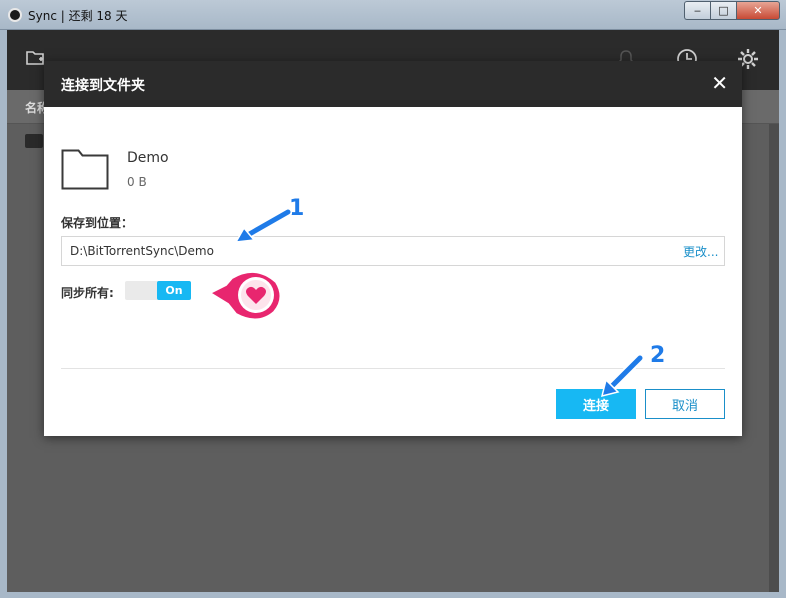 The image size is (786, 598). What do you see at coordinates (782, 314) in the screenshot?
I see `window-frame-right` at bounding box center [782, 314].